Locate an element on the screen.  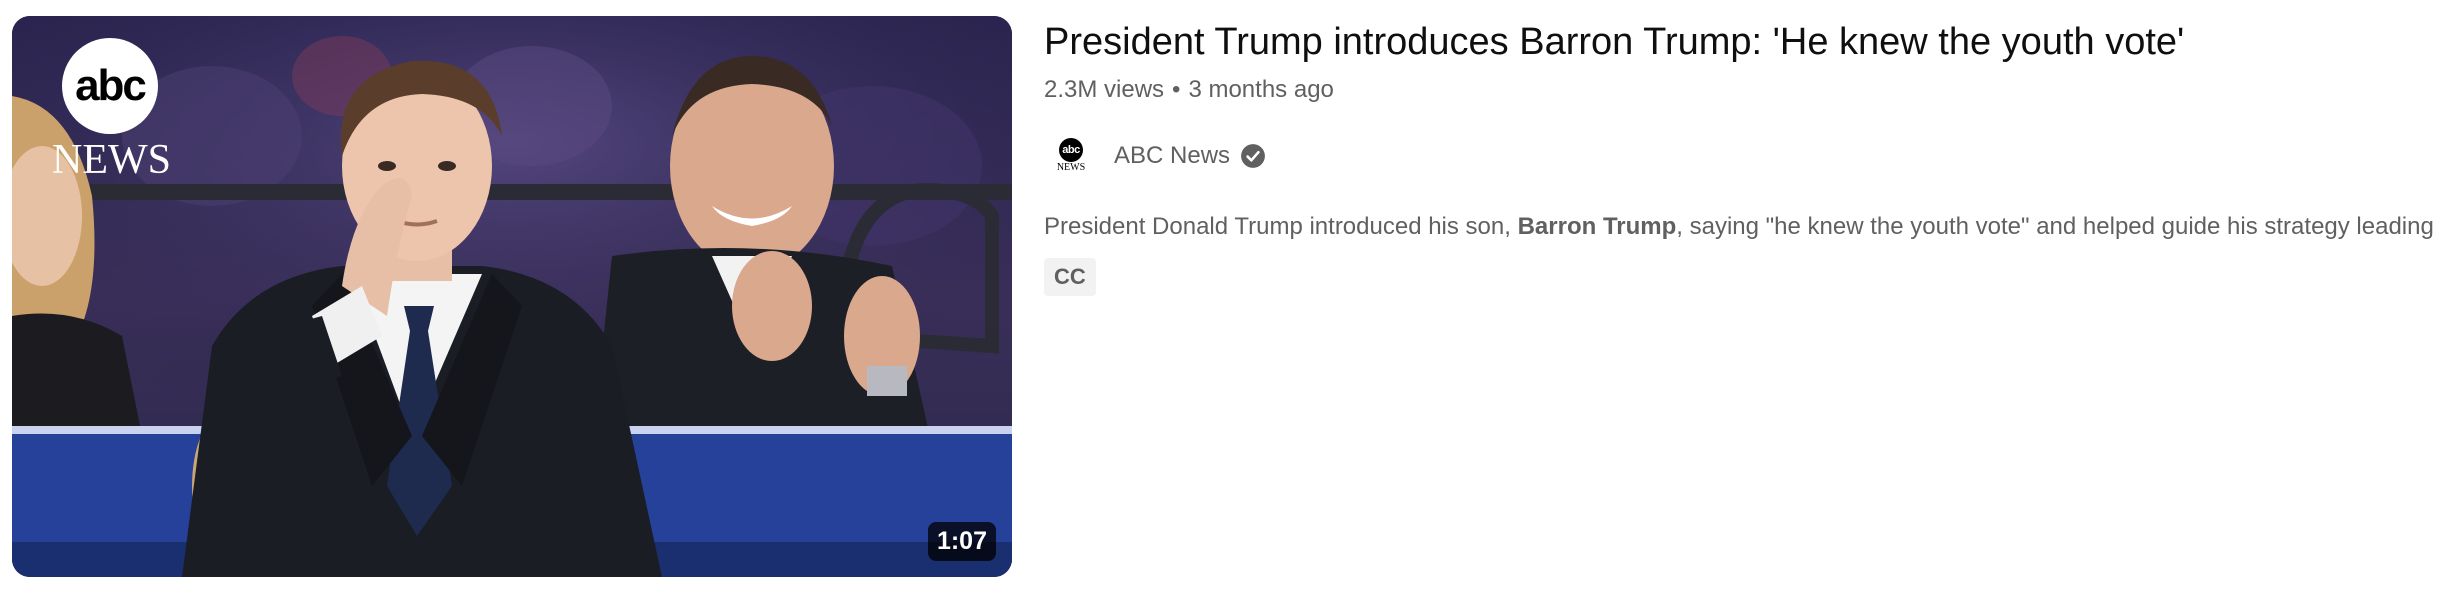
abc-logo-circle: abc is located at coordinates (110, 86).